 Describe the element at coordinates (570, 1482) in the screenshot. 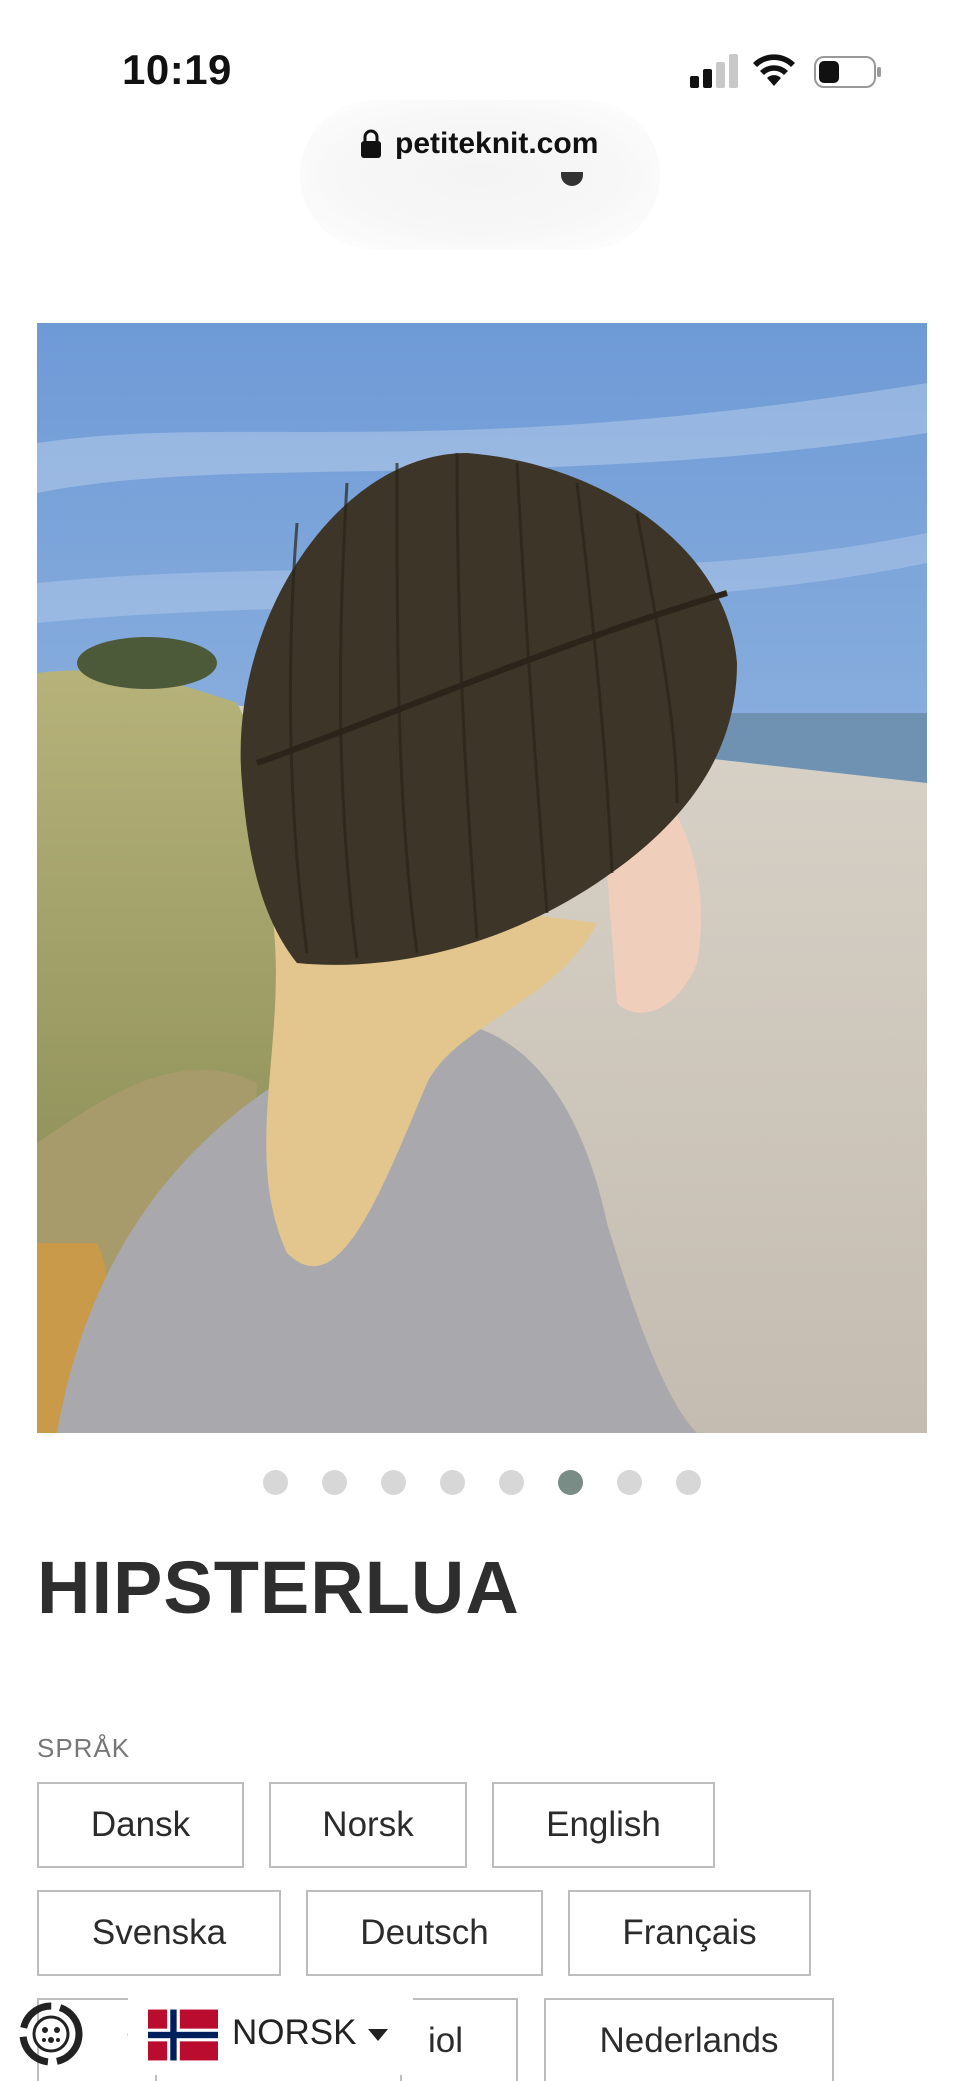

I see `carousel-dot-active` at that location.